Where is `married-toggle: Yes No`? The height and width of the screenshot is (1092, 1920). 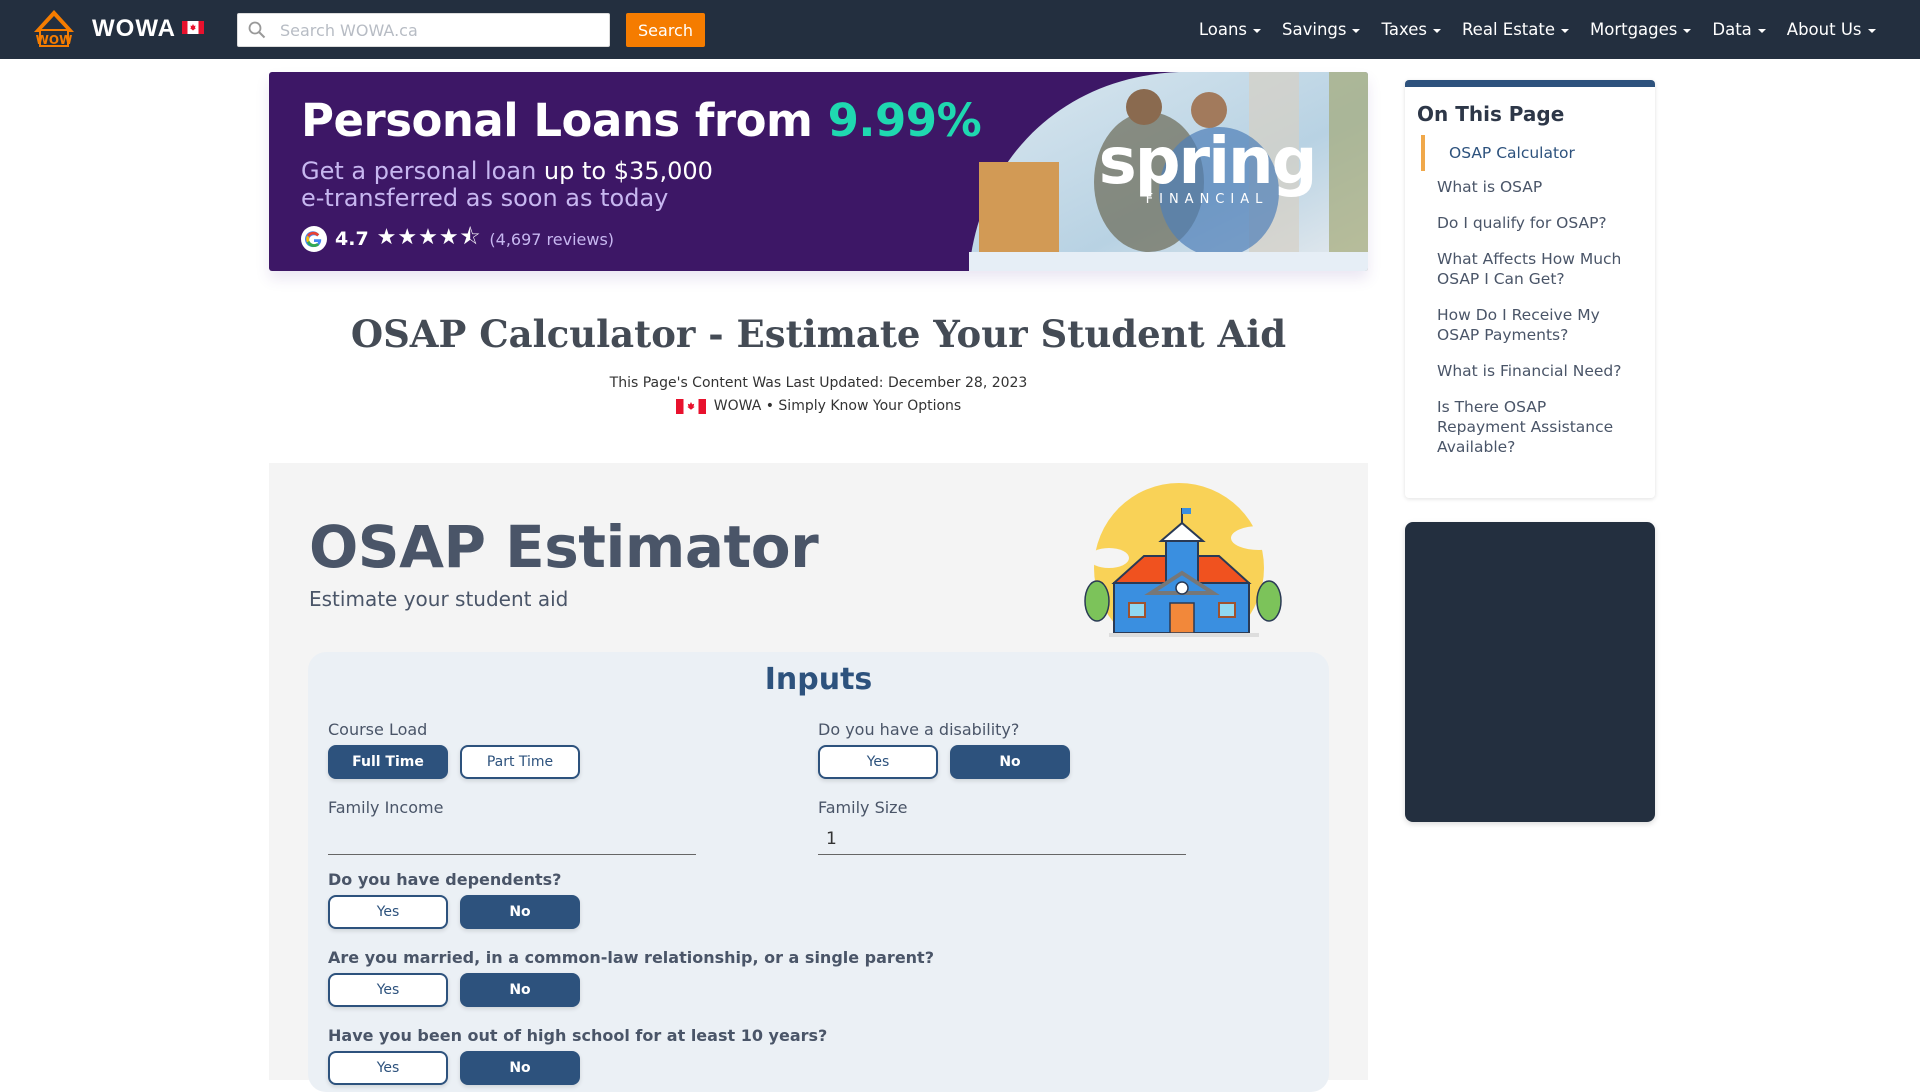
married-toggle: Yes No is located at coordinates (631, 990).